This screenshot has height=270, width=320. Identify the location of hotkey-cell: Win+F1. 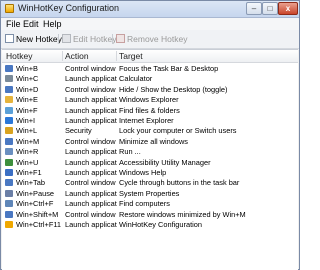
(29, 172).